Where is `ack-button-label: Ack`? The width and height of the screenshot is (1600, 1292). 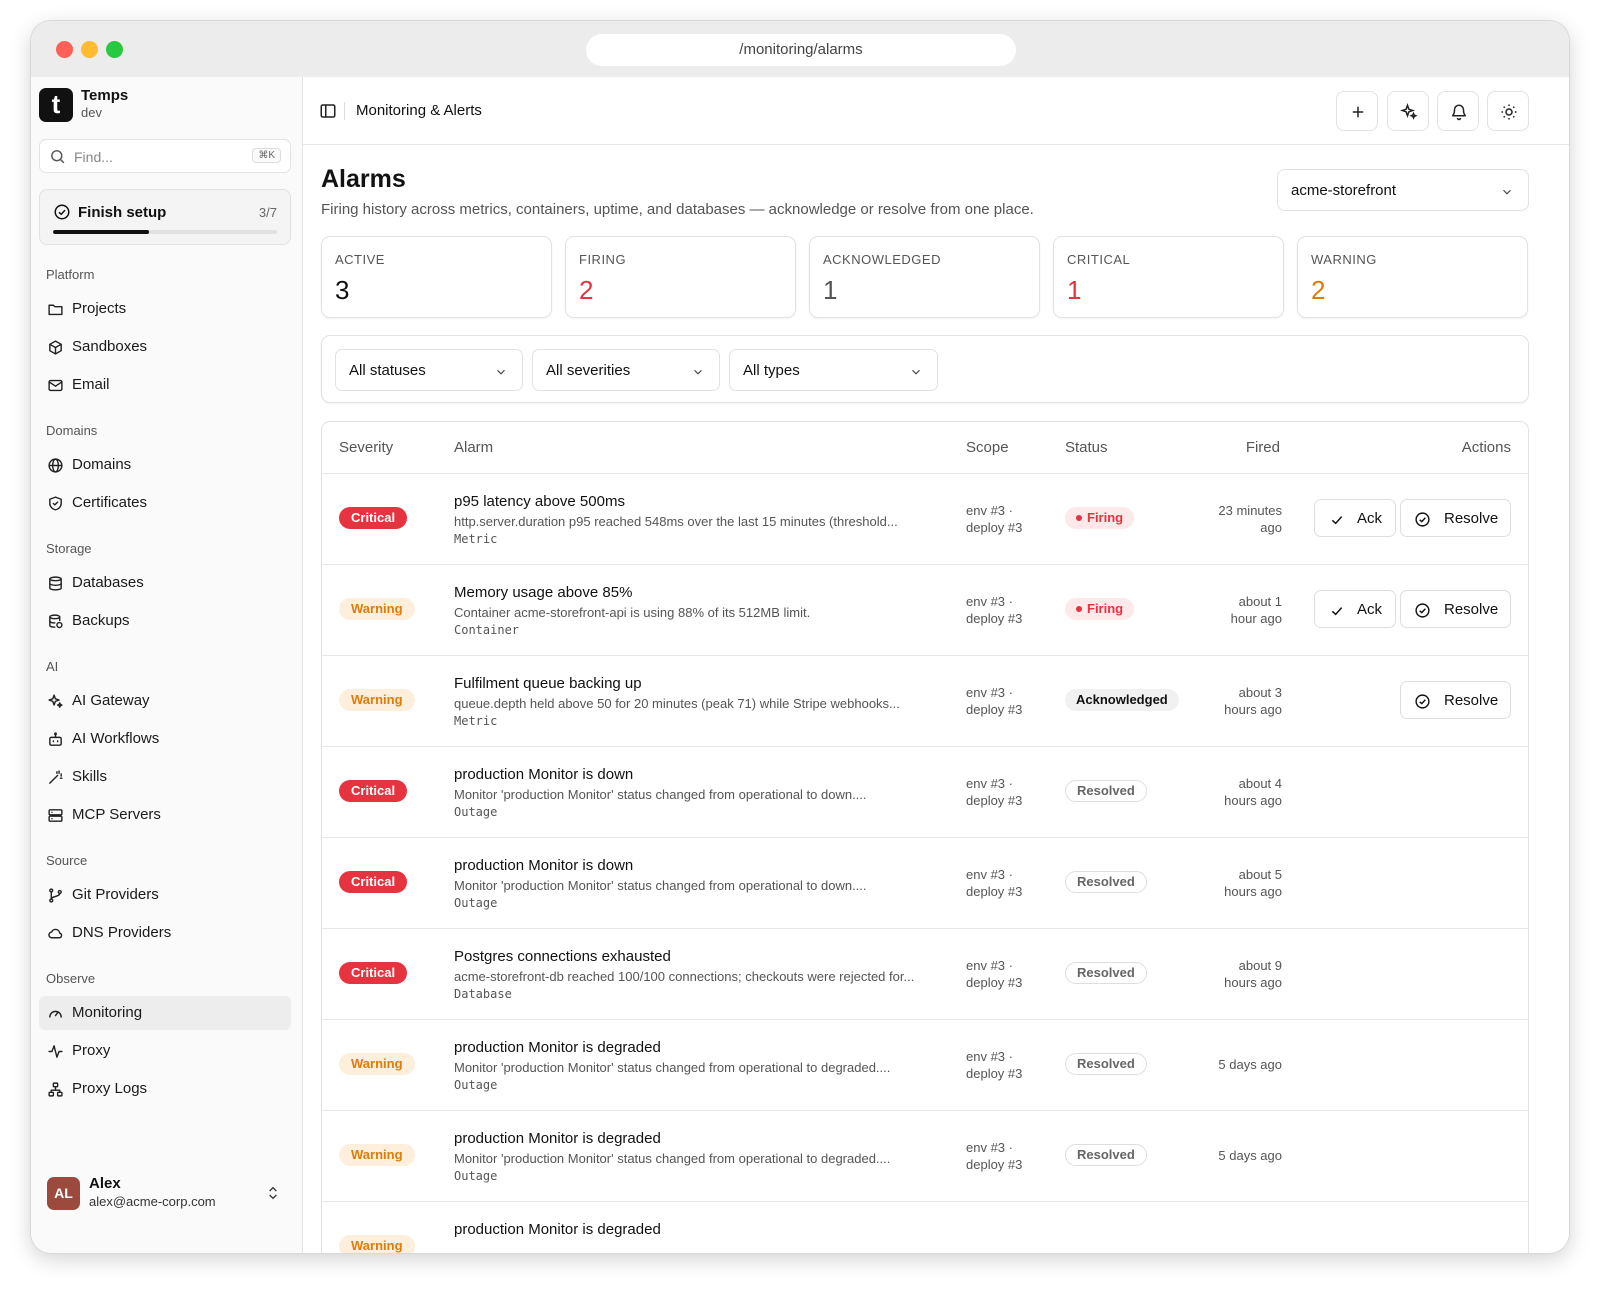 ack-button-label: Ack is located at coordinates (1370, 518).